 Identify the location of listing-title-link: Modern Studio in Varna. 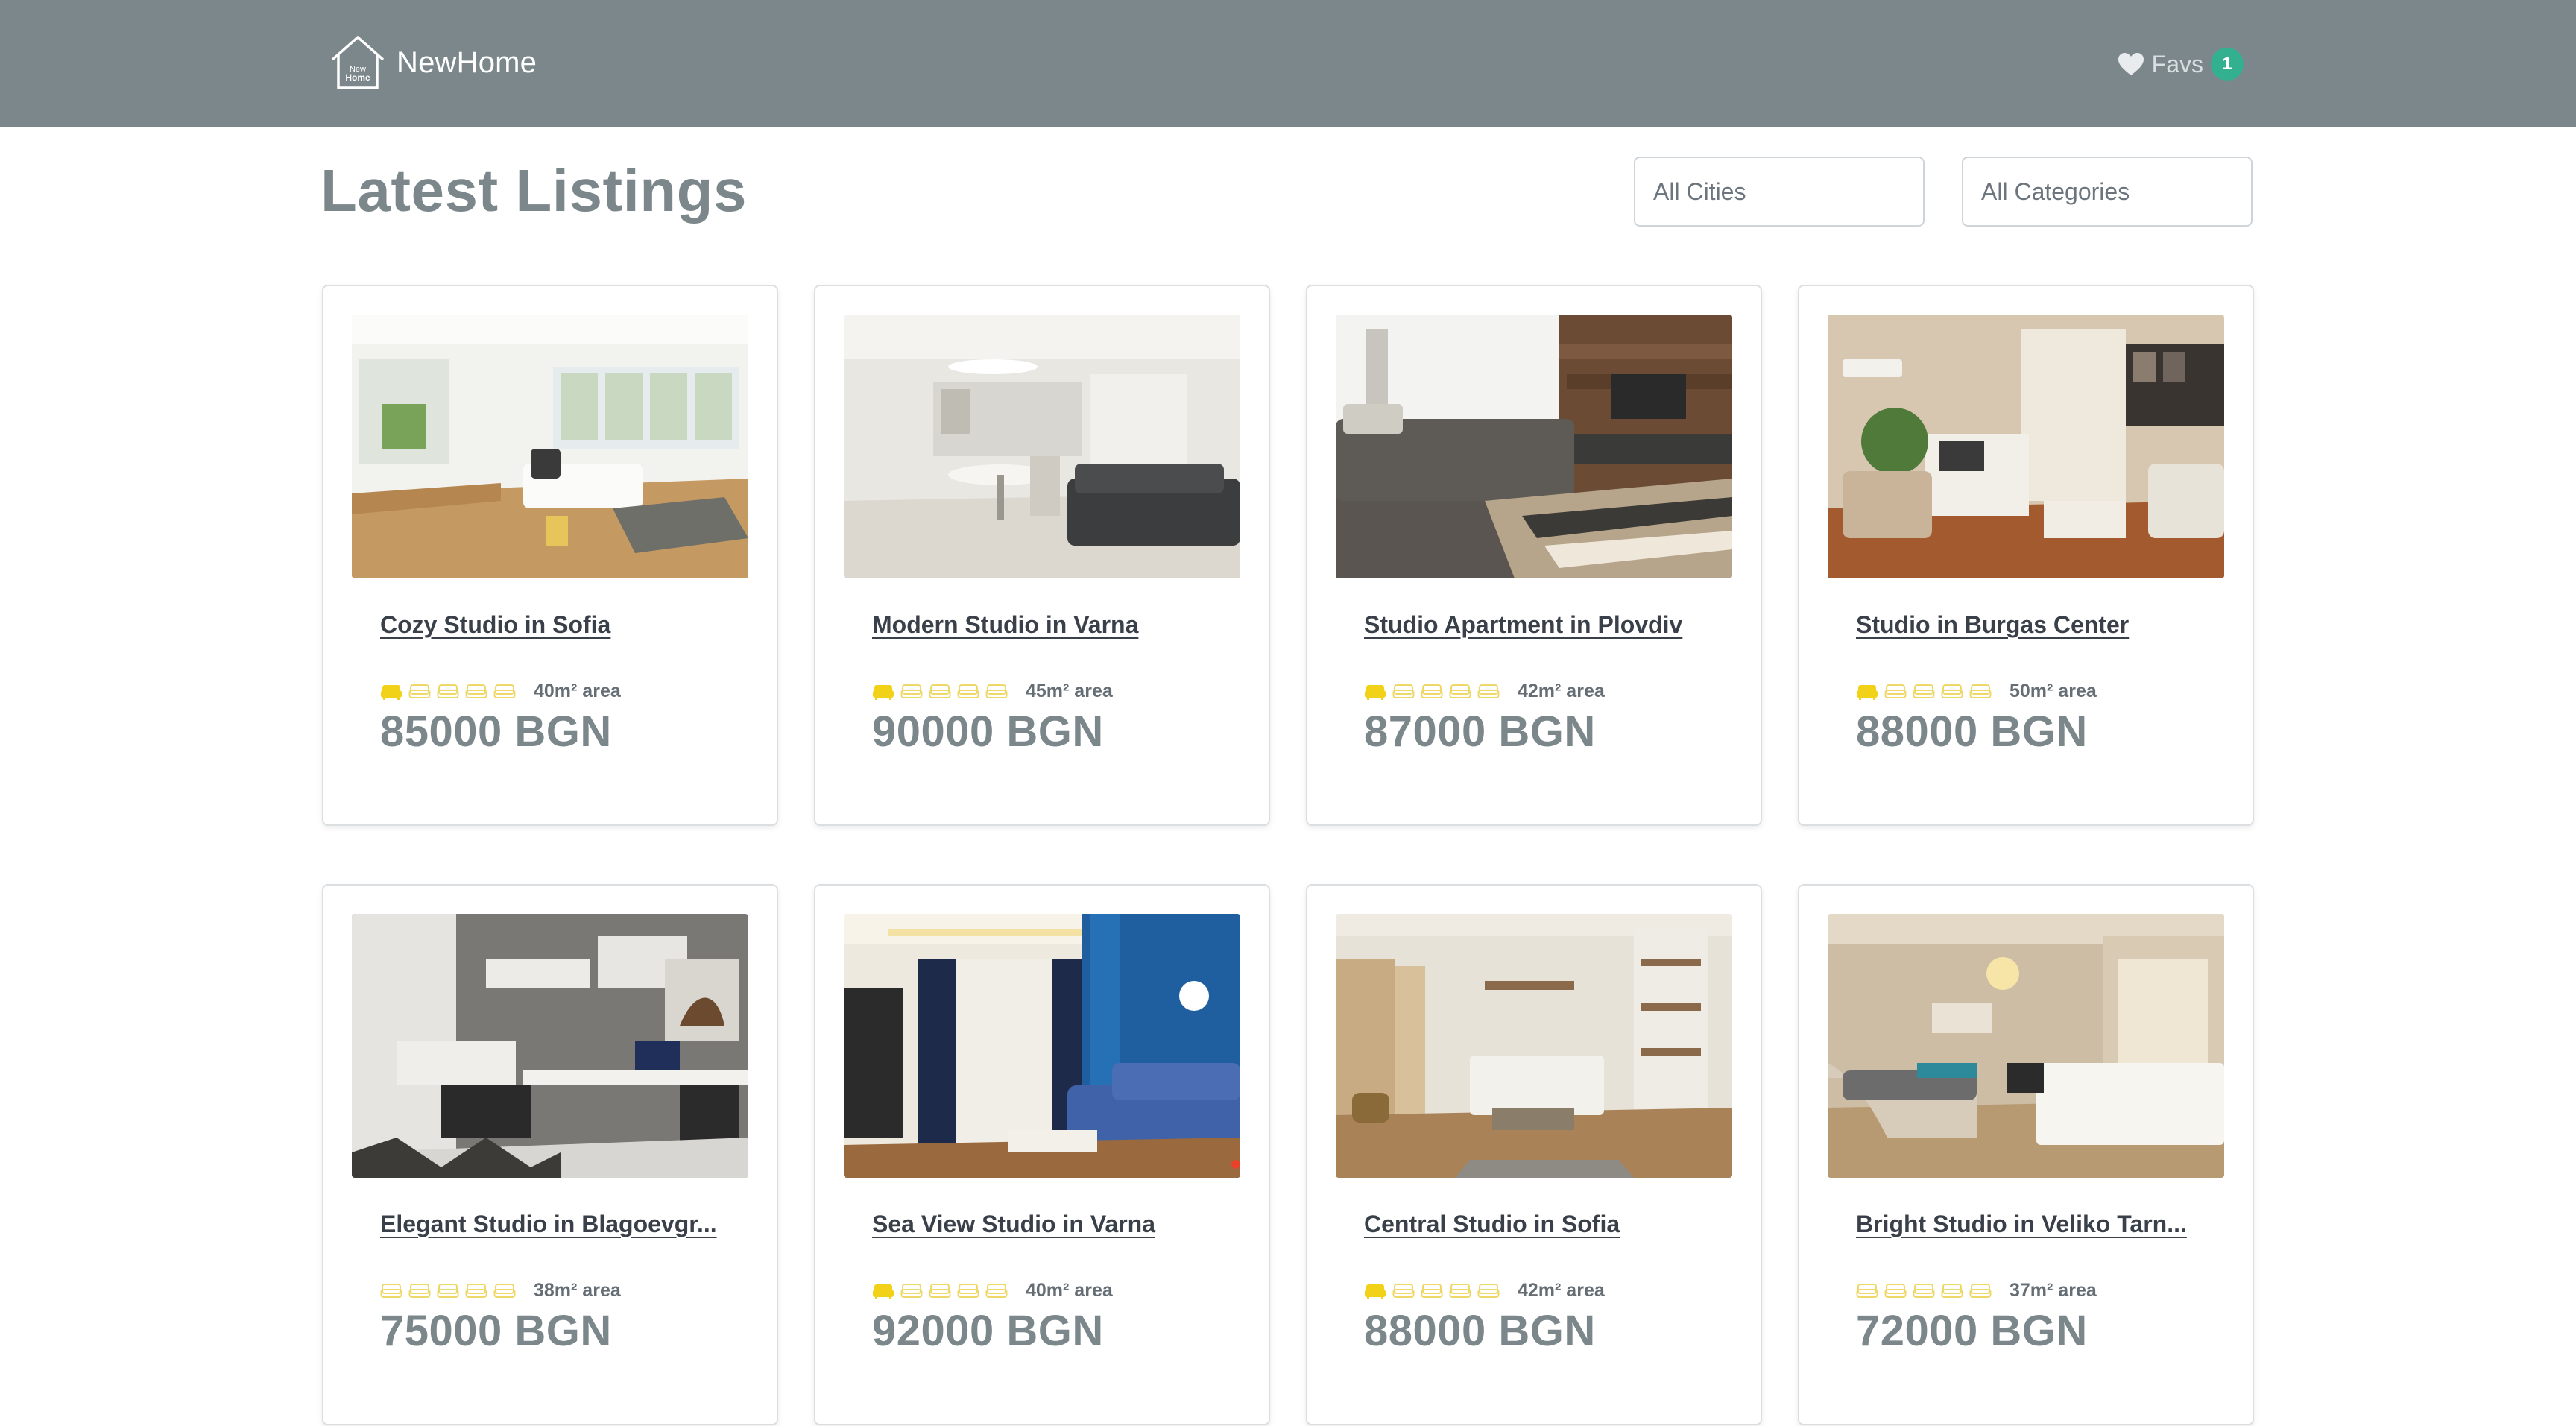
(1043, 625).